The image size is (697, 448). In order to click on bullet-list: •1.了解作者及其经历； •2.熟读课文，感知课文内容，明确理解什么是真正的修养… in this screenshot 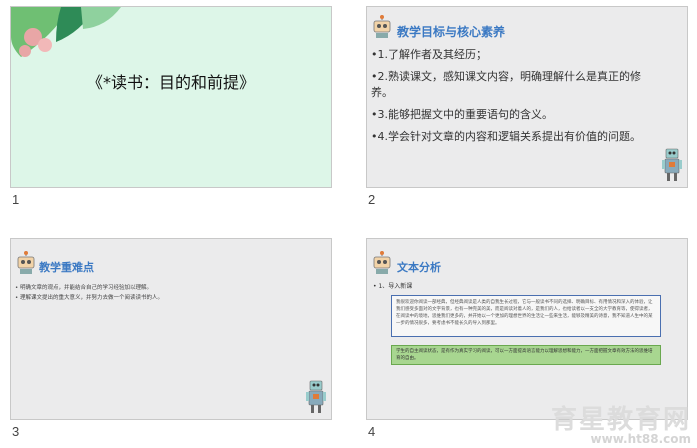, I will do `click(516, 99)`.